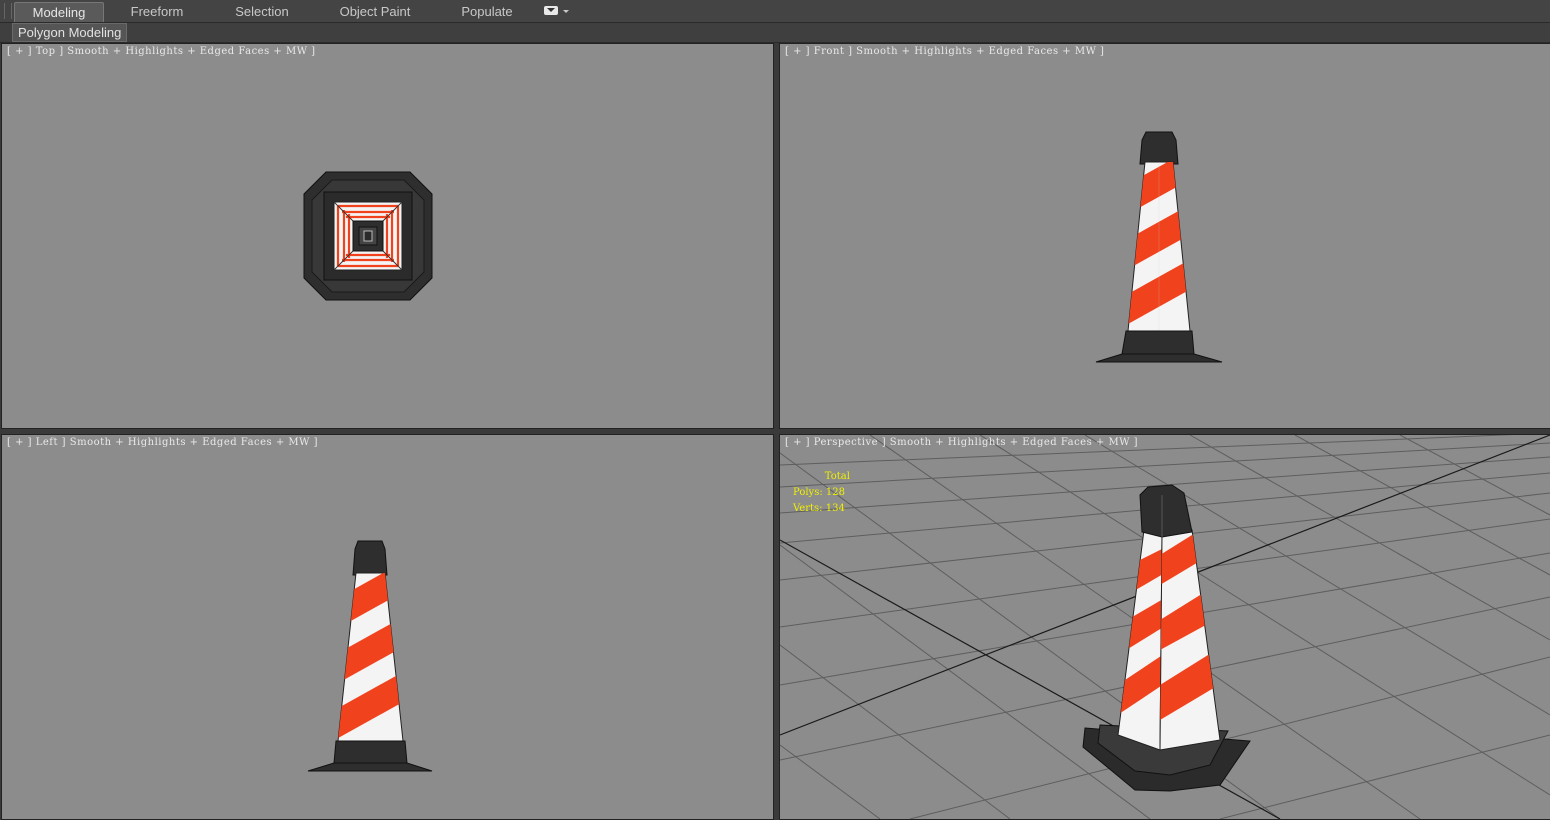 This screenshot has width=1550, height=820. Describe the element at coordinates (157, 11) in the screenshot. I see `tab-freeform: Freeform` at that location.